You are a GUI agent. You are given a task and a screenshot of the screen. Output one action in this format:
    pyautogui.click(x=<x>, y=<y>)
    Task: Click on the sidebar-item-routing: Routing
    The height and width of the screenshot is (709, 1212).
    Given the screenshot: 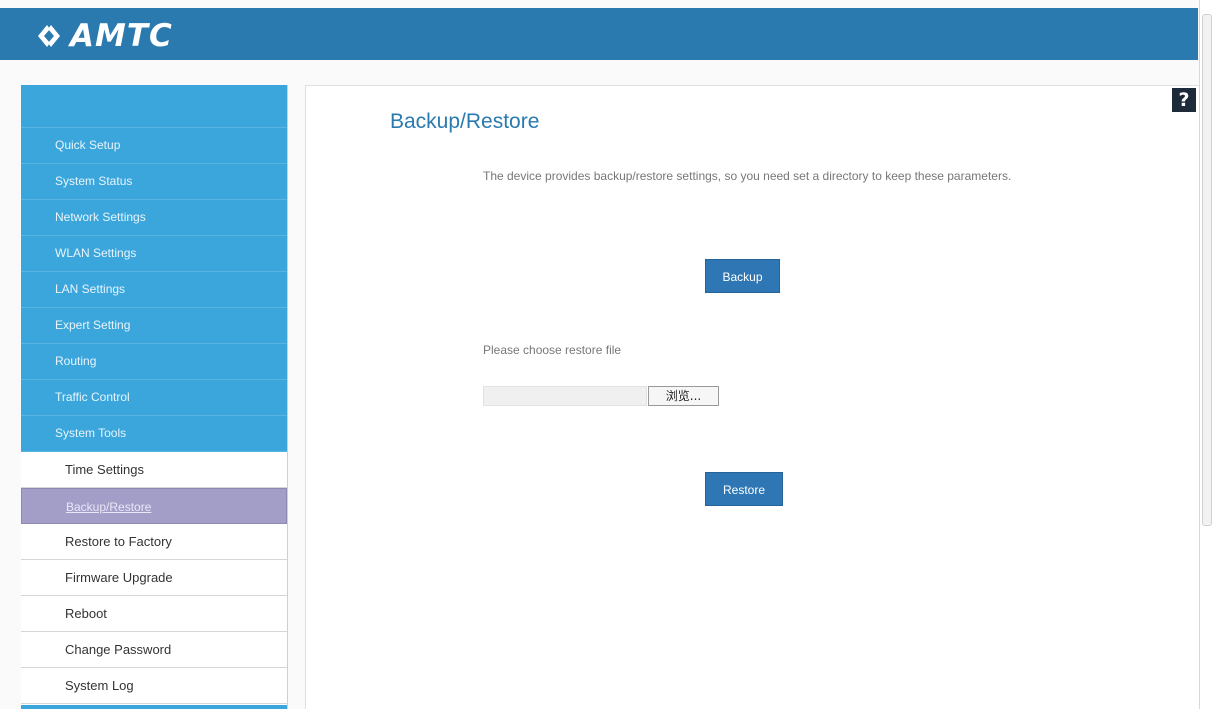 What is the action you would take?
    pyautogui.click(x=154, y=362)
    